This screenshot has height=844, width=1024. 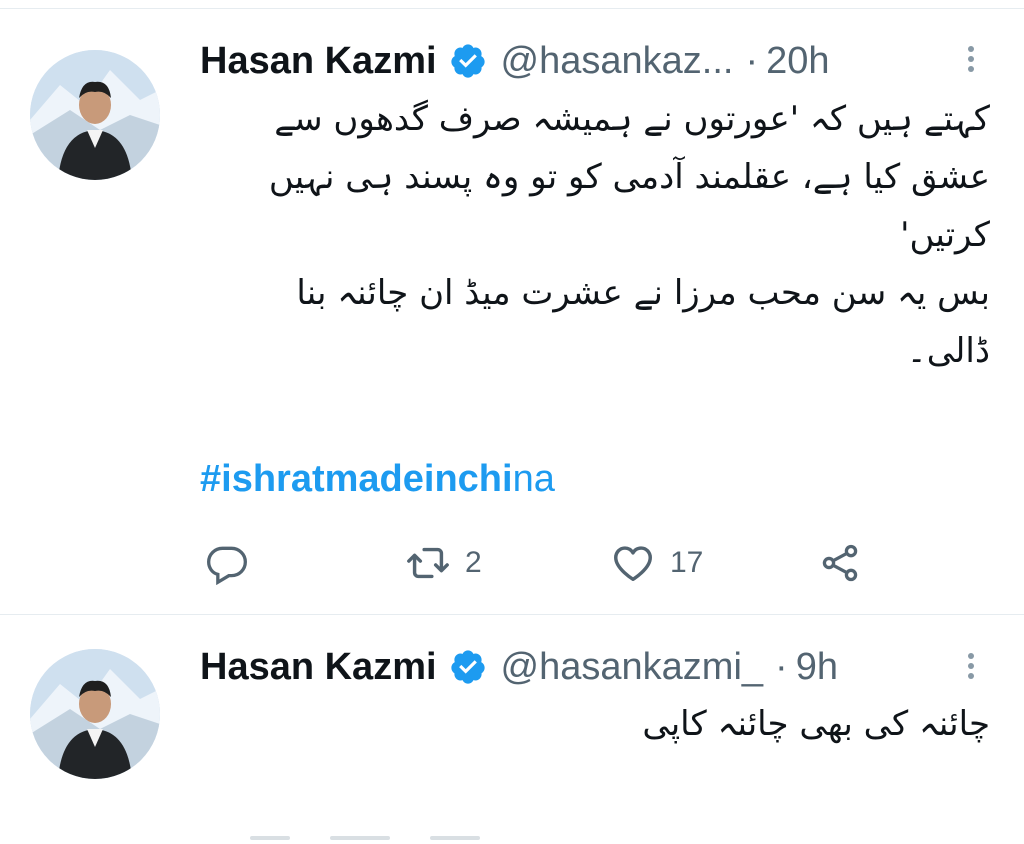 What do you see at coordinates (533, 479) in the screenshot?
I see `hashtag-tail: na` at bounding box center [533, 479].